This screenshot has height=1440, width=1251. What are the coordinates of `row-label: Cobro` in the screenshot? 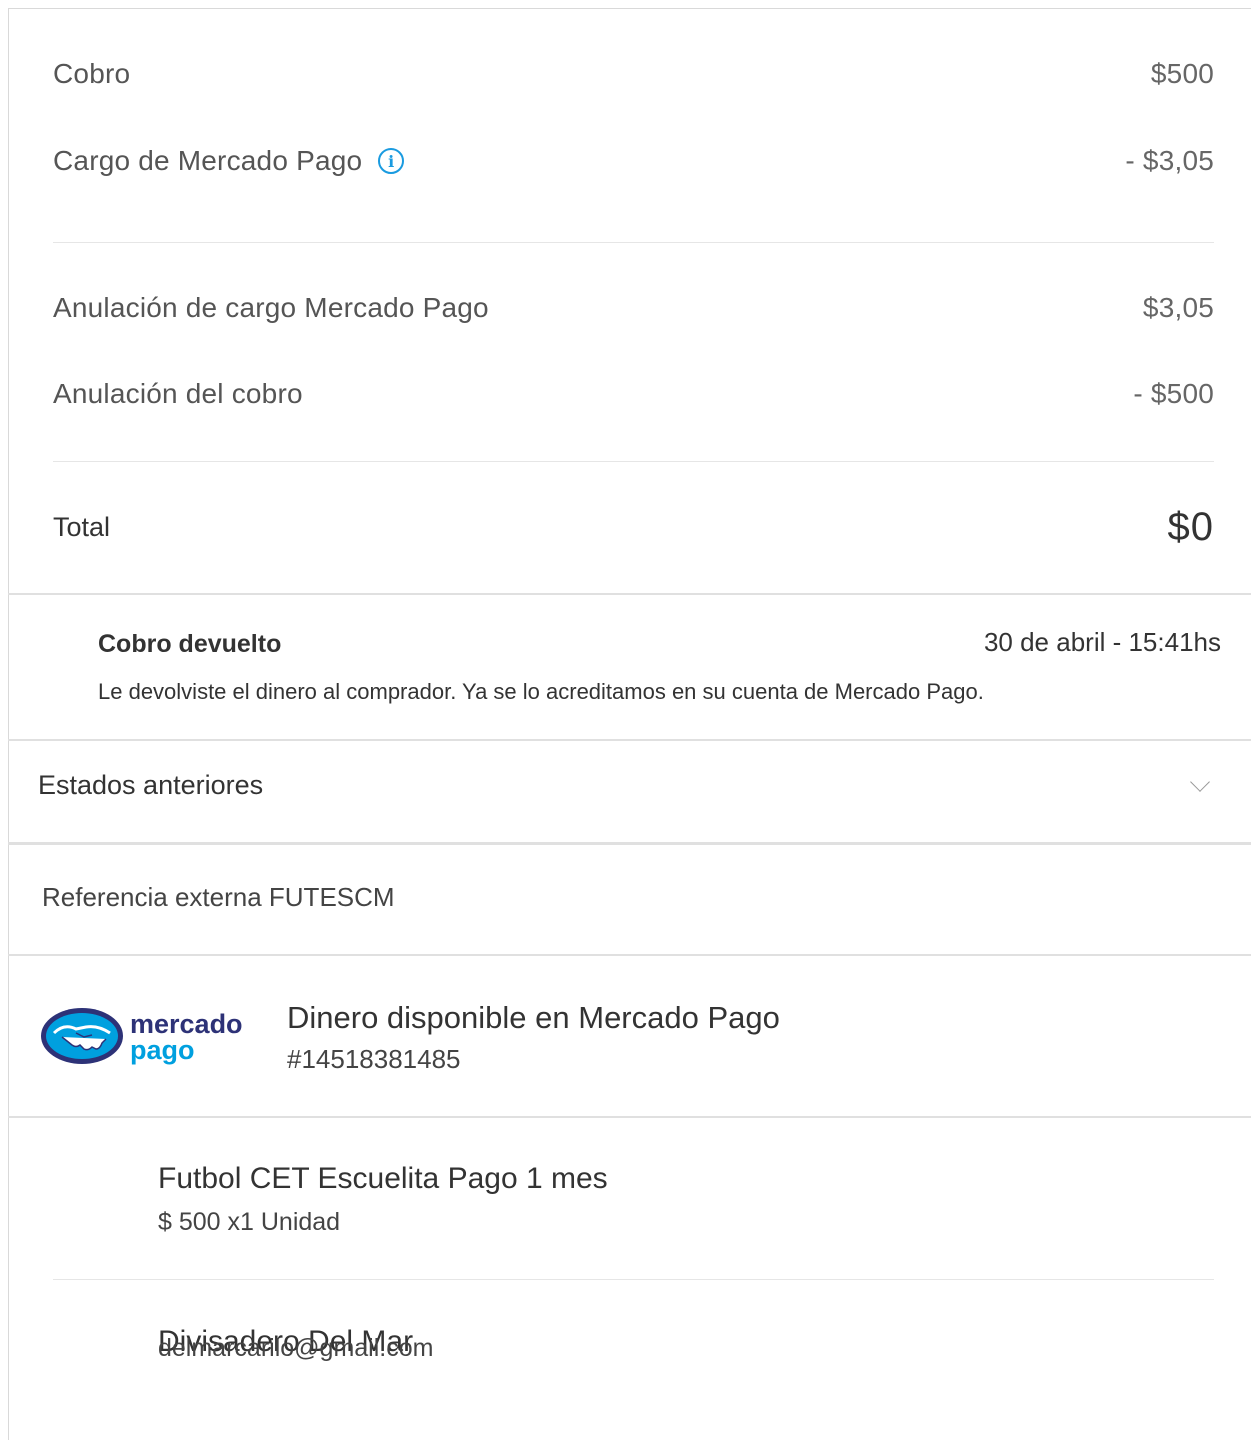 It's located at (92, 73).